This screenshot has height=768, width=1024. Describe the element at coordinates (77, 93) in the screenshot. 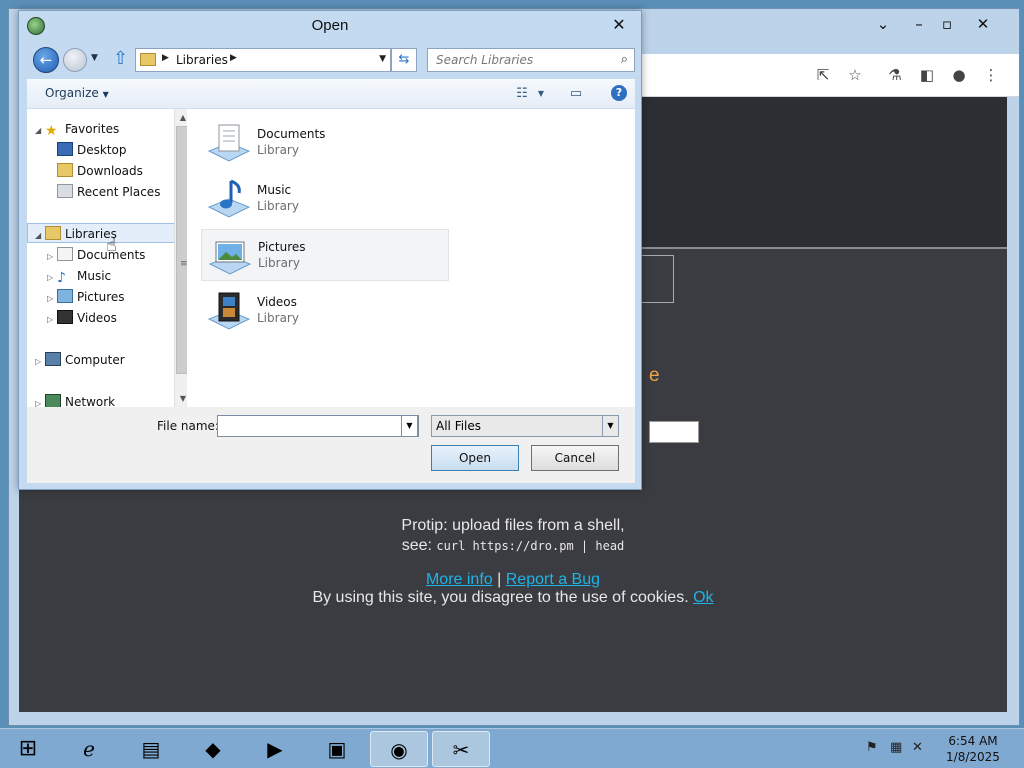

I see `organize-button: Organize ▼` at that location.